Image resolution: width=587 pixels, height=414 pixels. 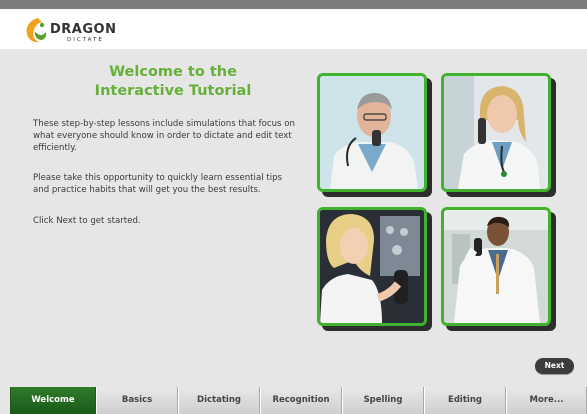 What do you see at coordinates (173, 82) in the screenshot?
I see `page-title: Welcome to the Interactive Tutorial` at bounding box center [173, 82].